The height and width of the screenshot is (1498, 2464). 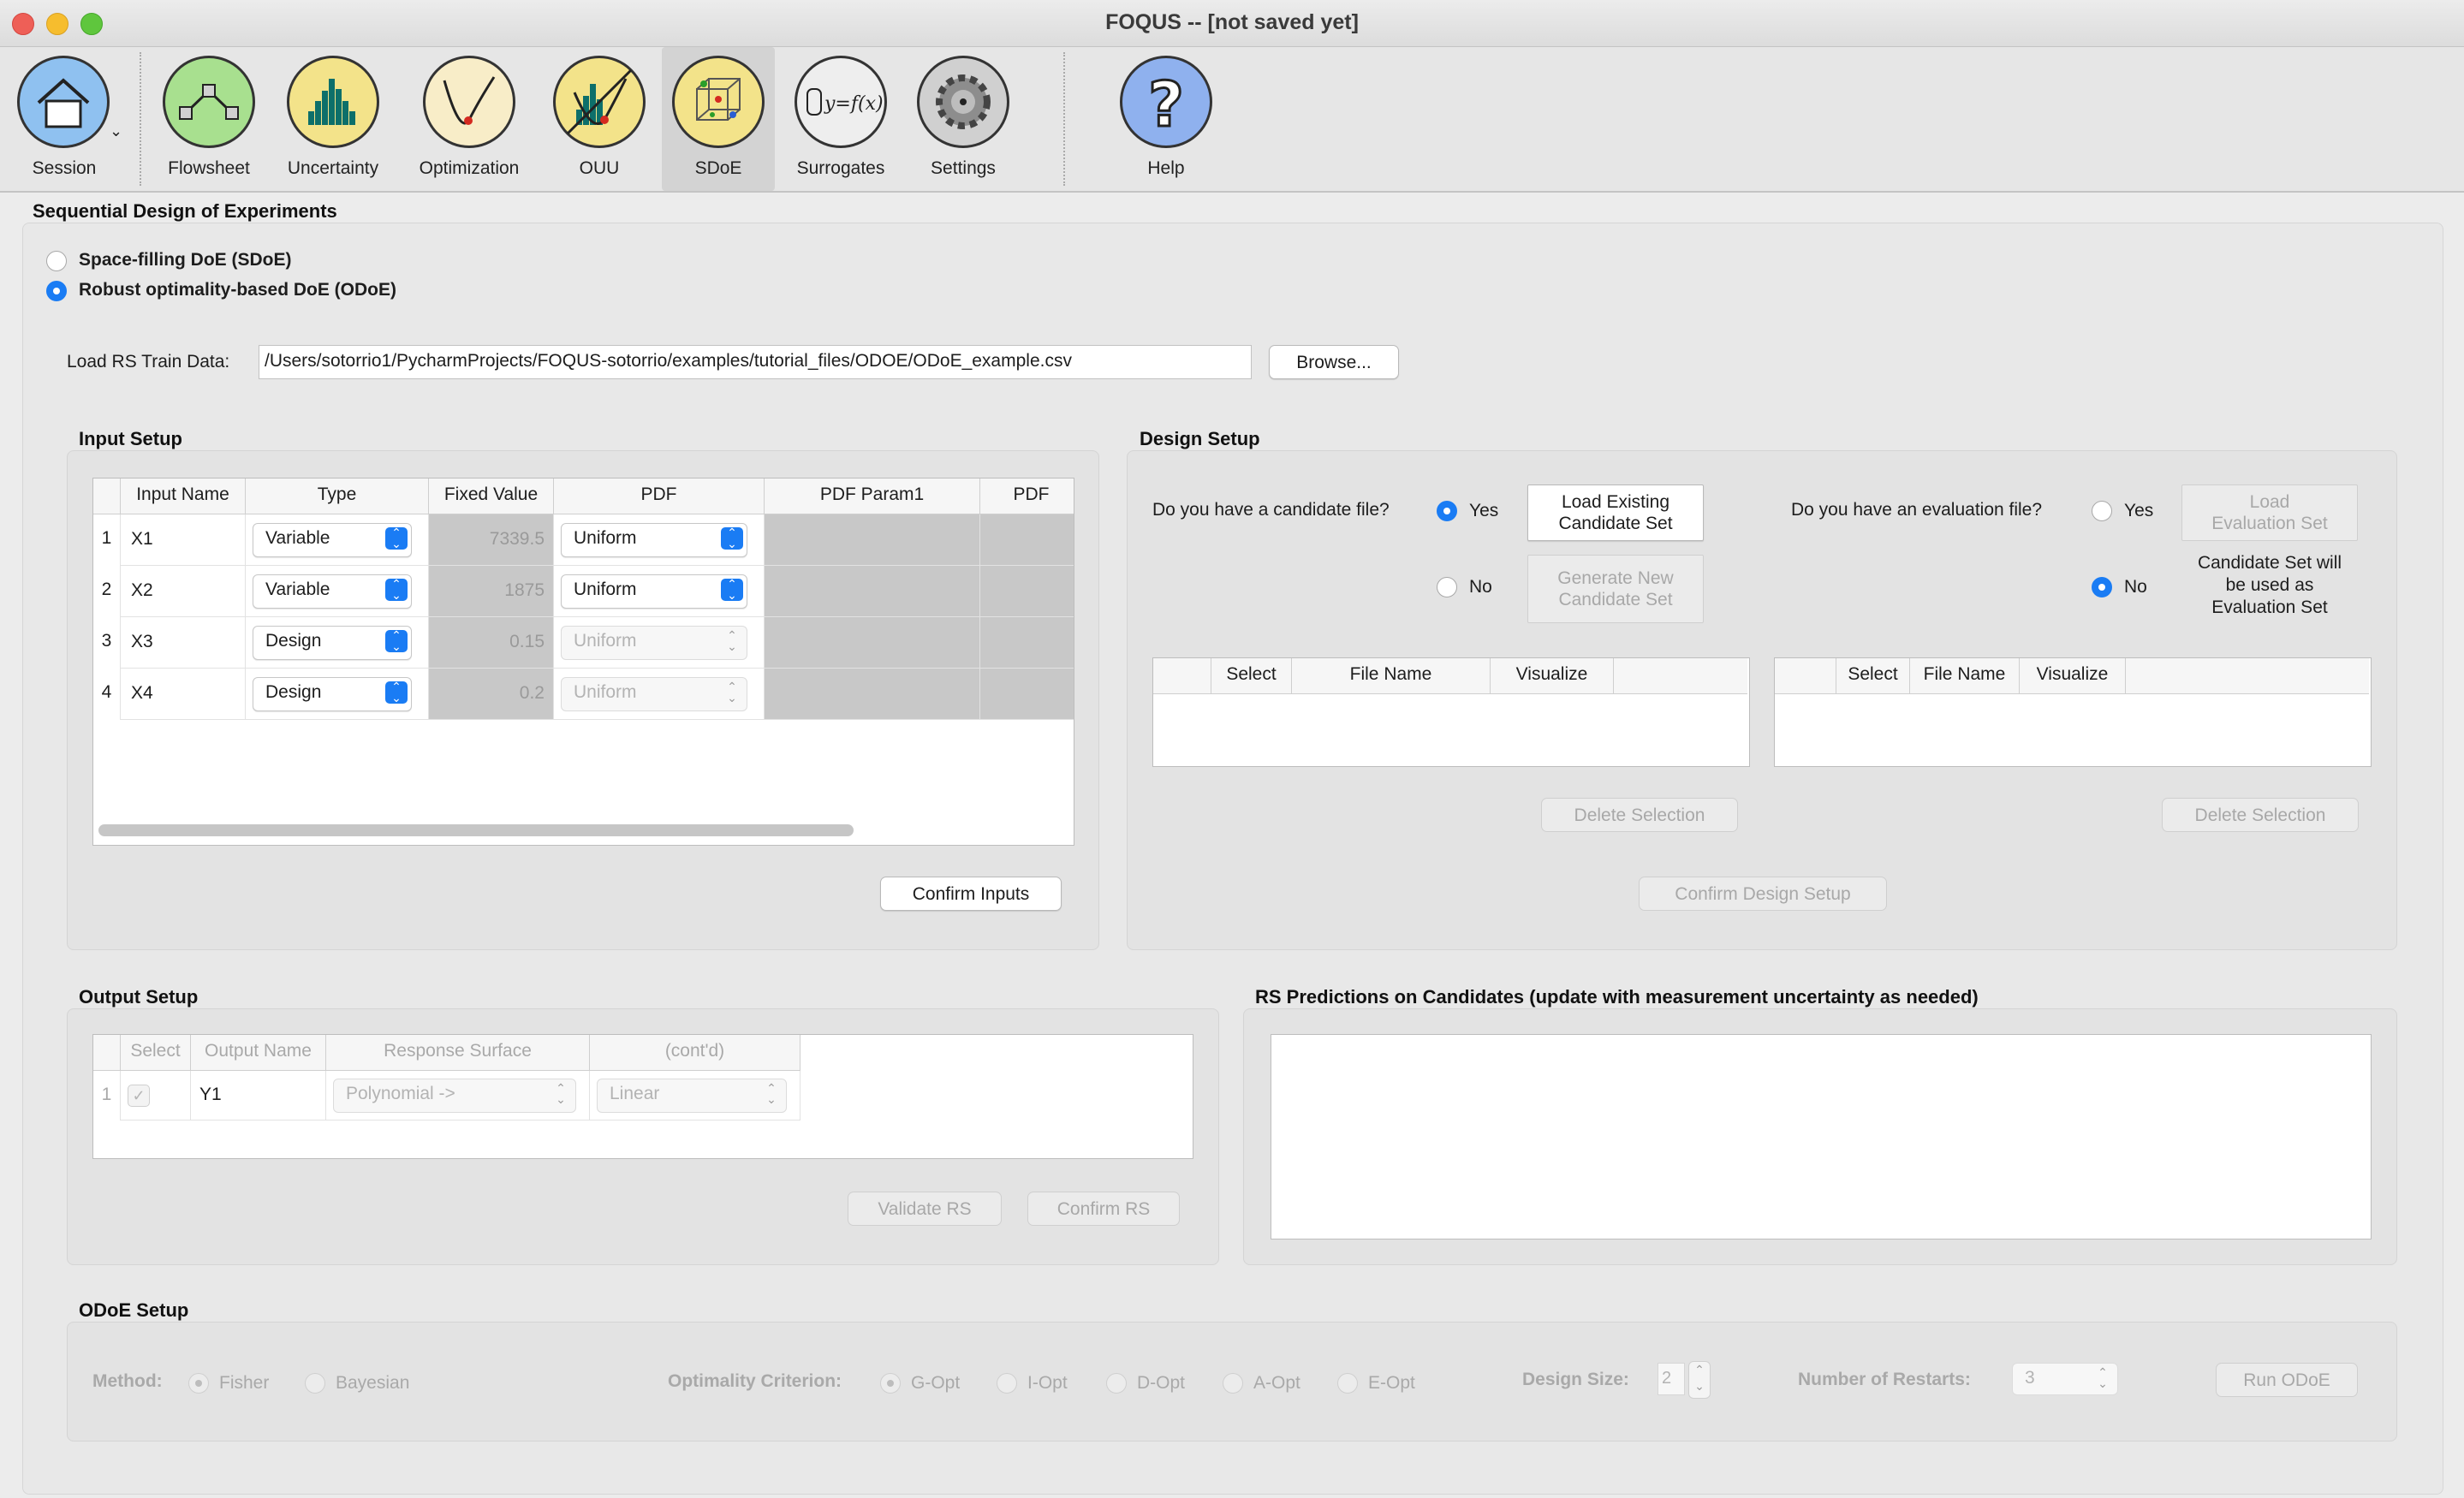 I want to click on input-name-cell: X4, so click(x=183, y=694).